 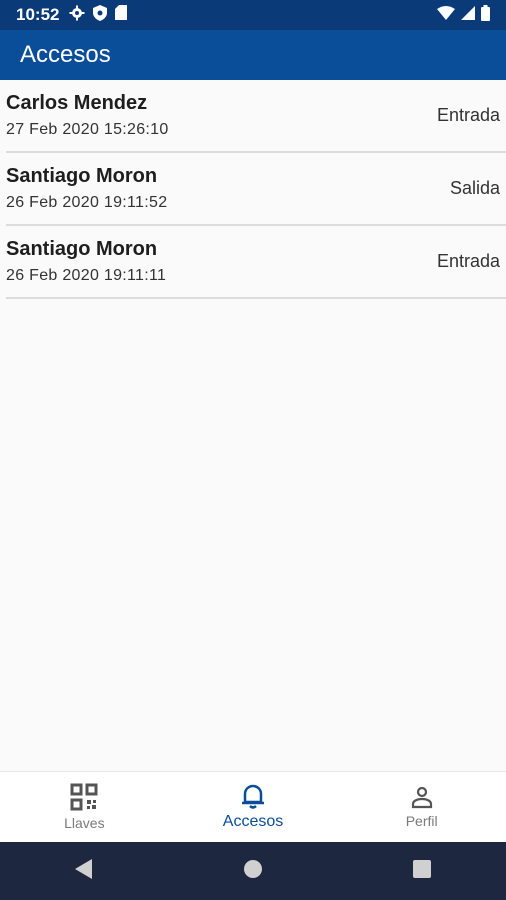 I want to click on back-button, so click(x=84, y=871).